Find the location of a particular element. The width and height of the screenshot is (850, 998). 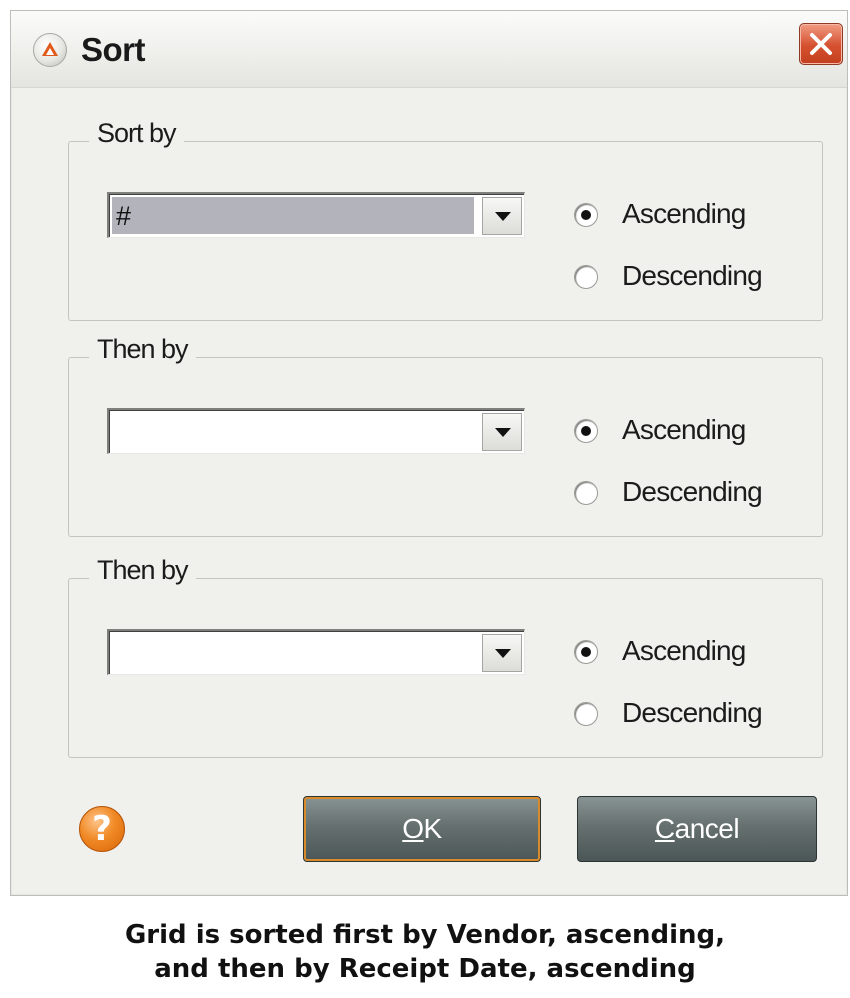

then-by-1-descending-radio: Descending is located at coordinates (694, 494).